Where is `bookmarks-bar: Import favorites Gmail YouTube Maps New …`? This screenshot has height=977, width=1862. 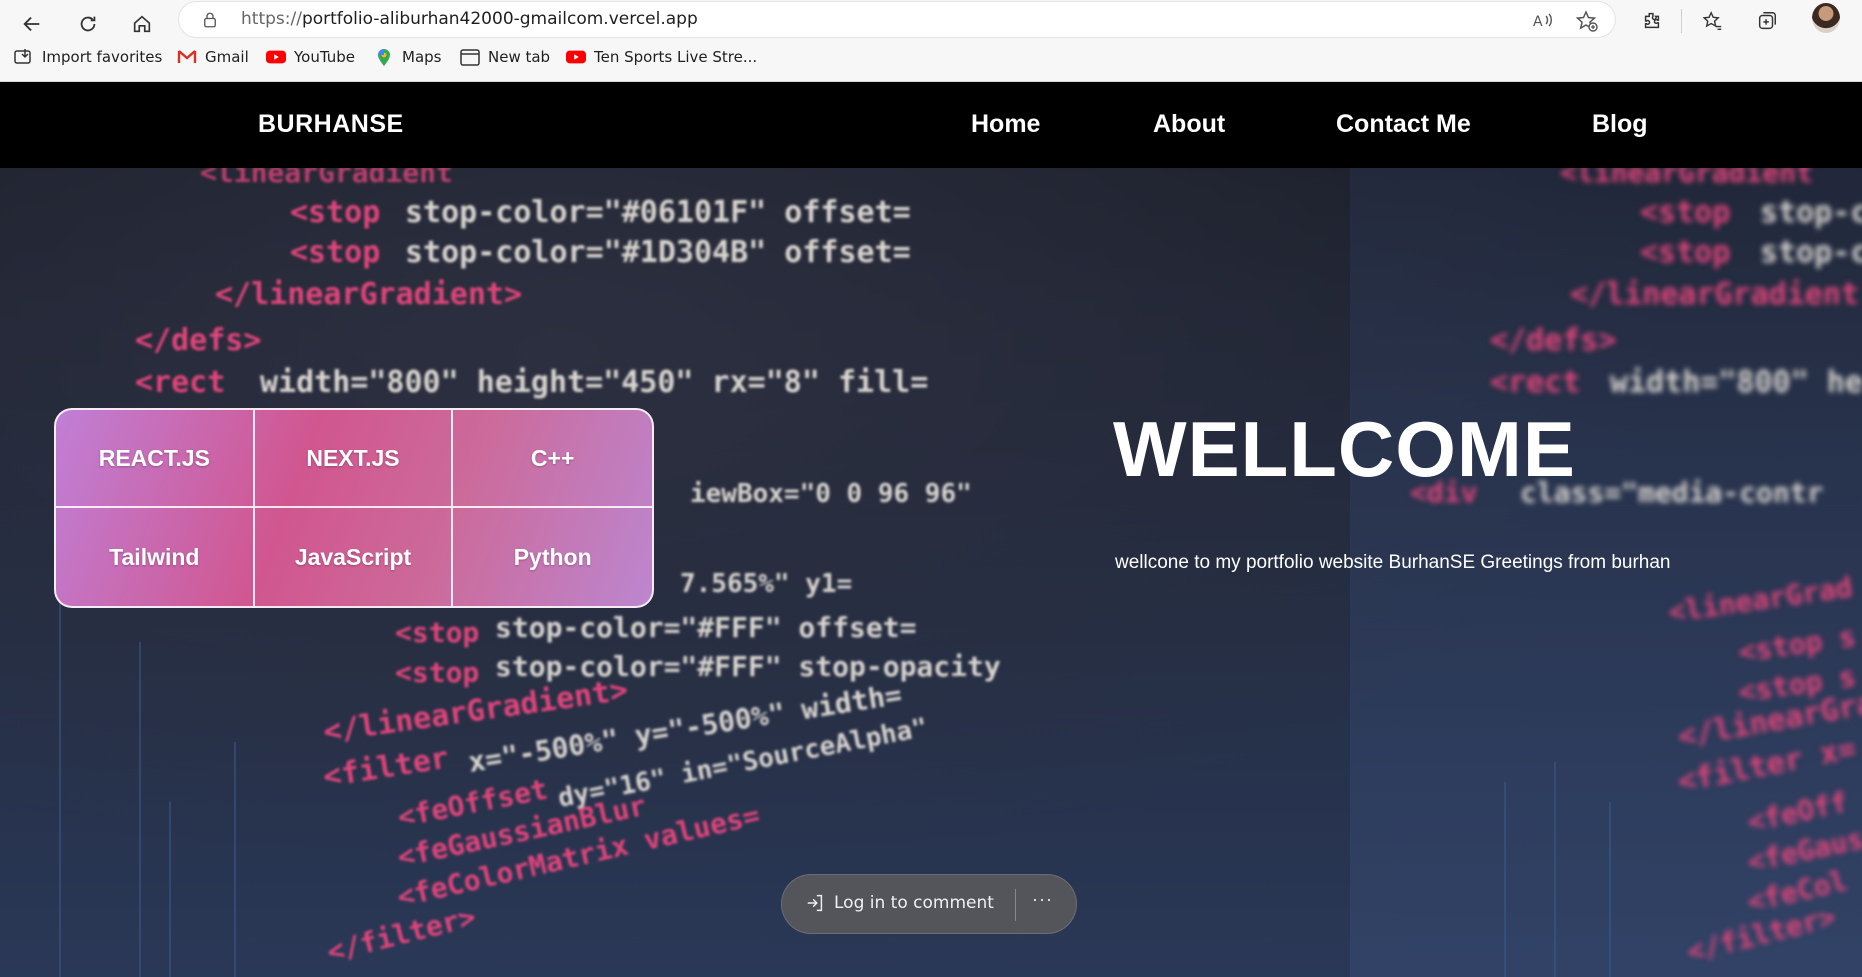
bookmarks-bar: Import favorites Gmail YouTube Maps New … is located at coordinates (931, 59).